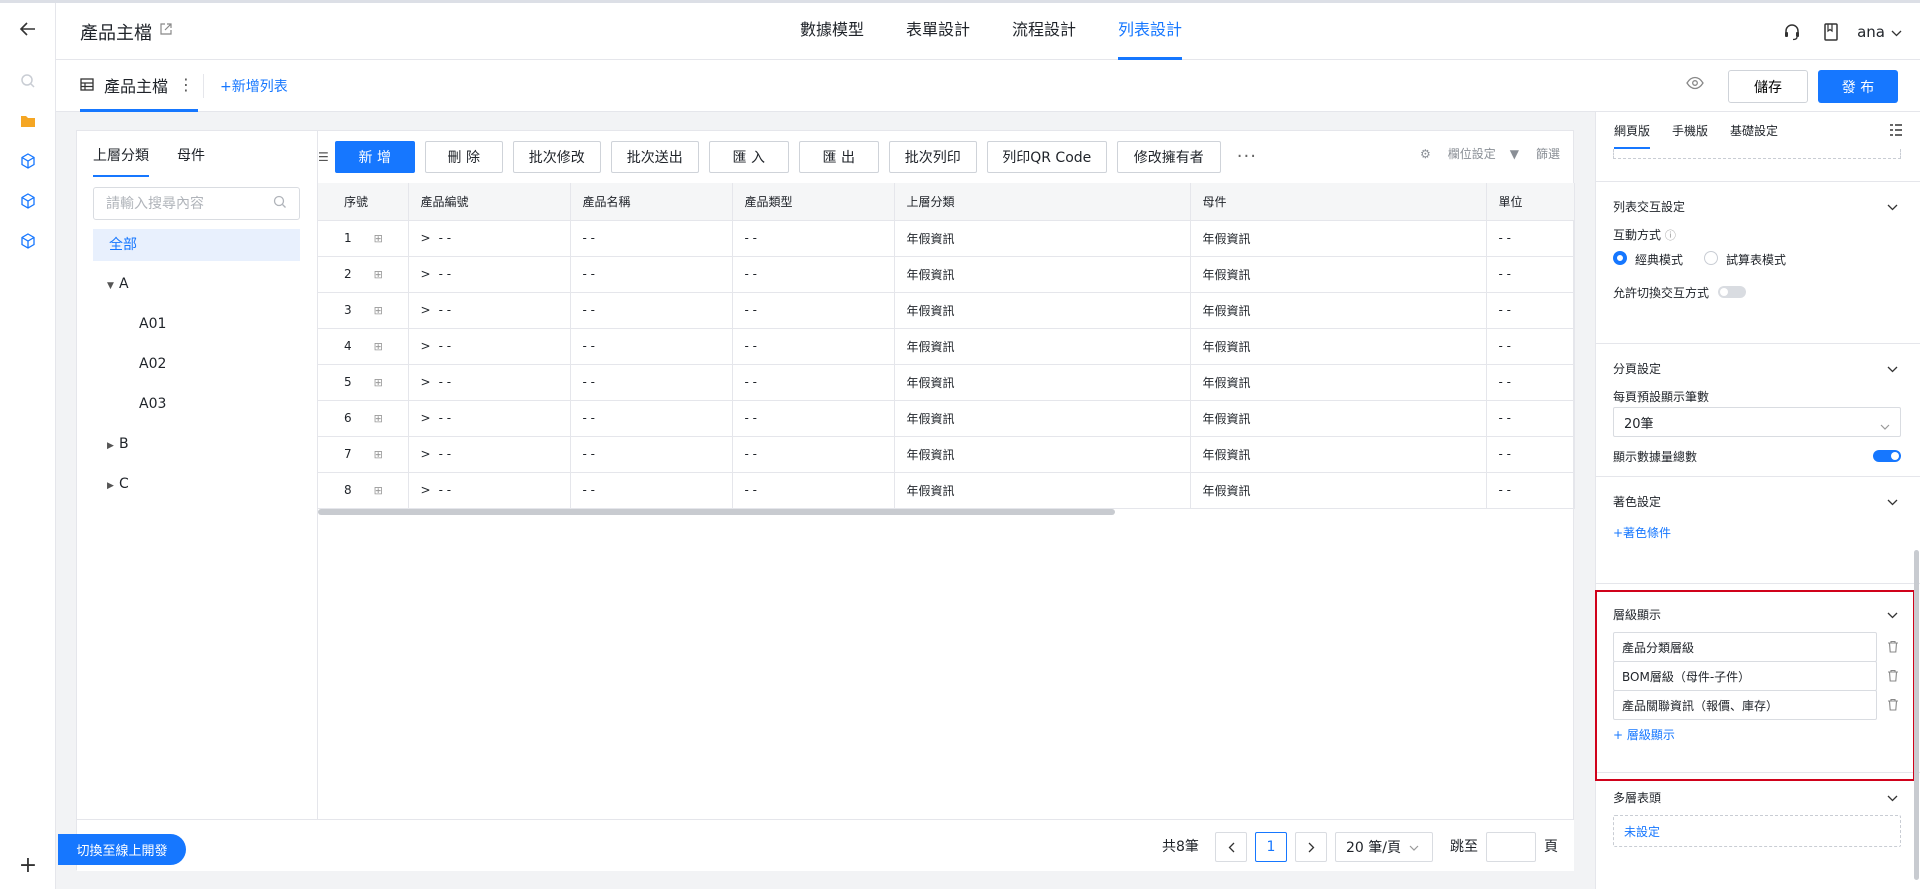 The width and height of the screenshot is (1920, 889). What do you see at coordinates (1858, 86) in the screenshot?
I see `publish-button: 發 布` at bounding box center [1858, 86].